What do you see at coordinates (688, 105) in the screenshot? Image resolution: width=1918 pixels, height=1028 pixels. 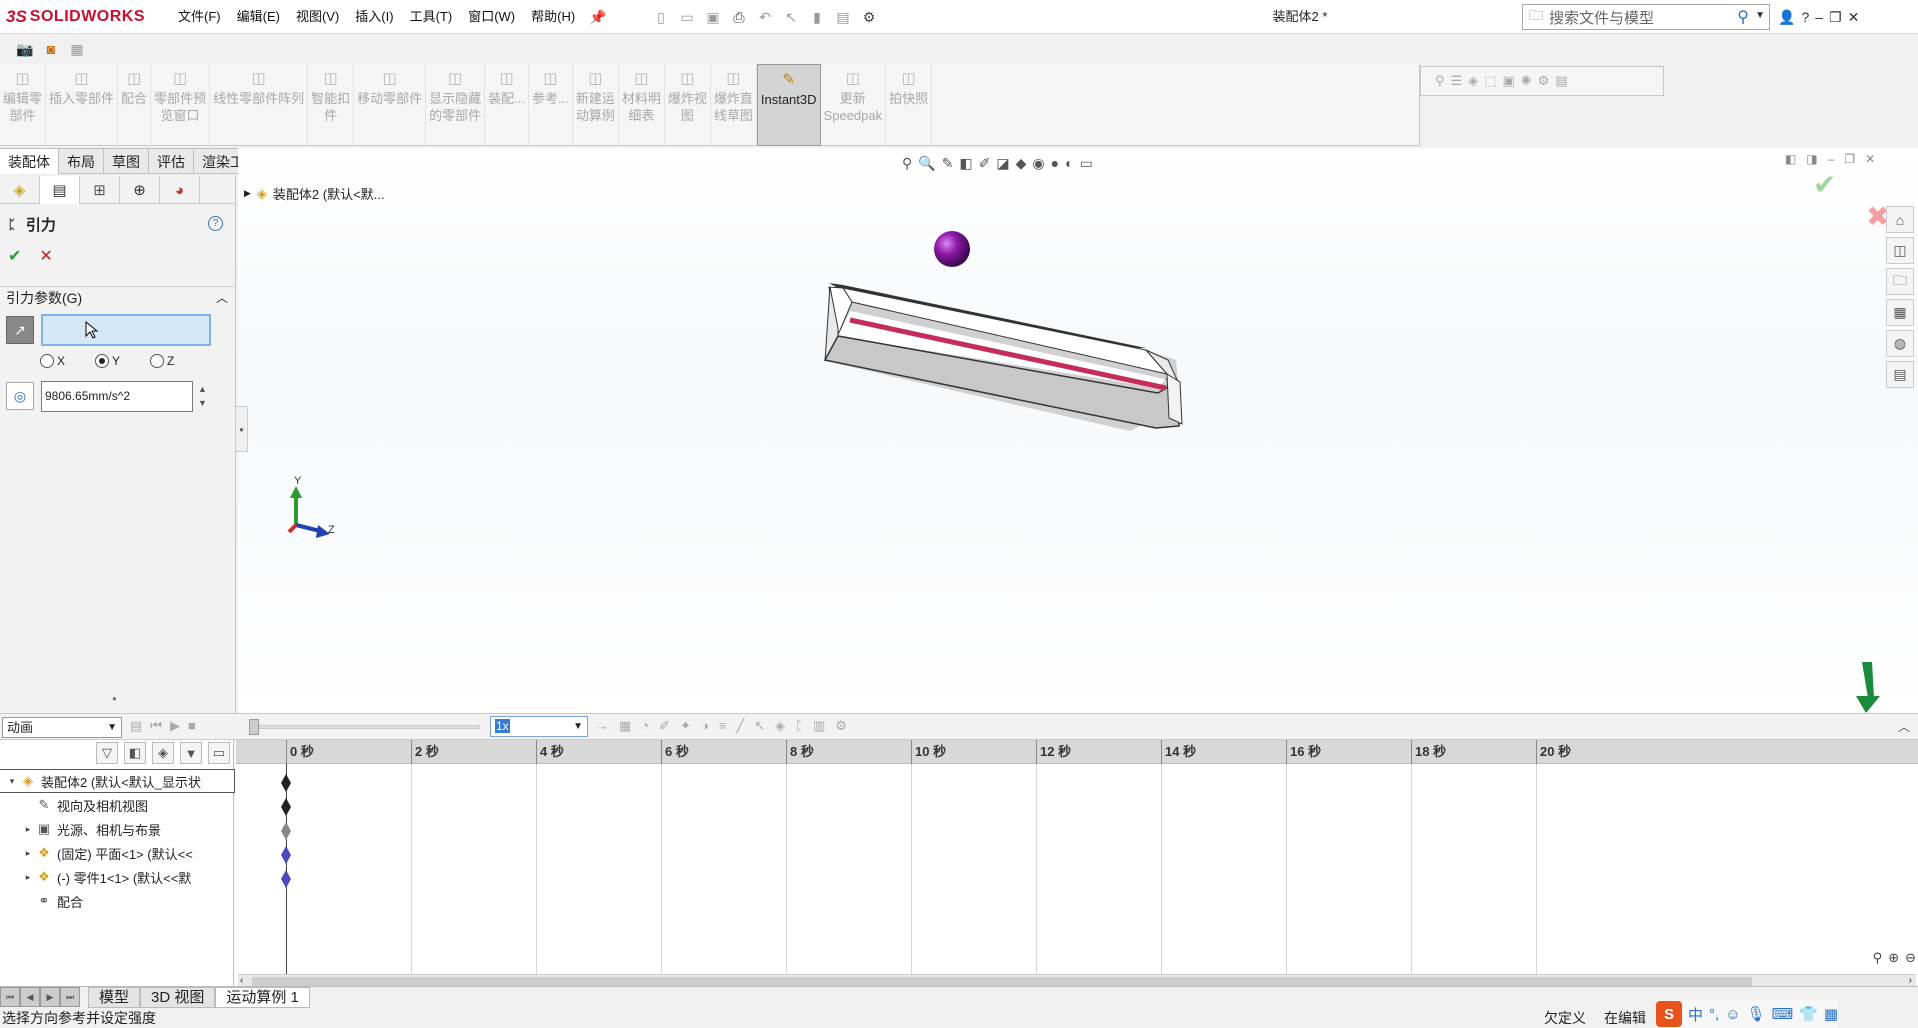 I see `ribbon-button-exploded-view: ◫ 爆炸视 图` at bounding box center [688, 105].